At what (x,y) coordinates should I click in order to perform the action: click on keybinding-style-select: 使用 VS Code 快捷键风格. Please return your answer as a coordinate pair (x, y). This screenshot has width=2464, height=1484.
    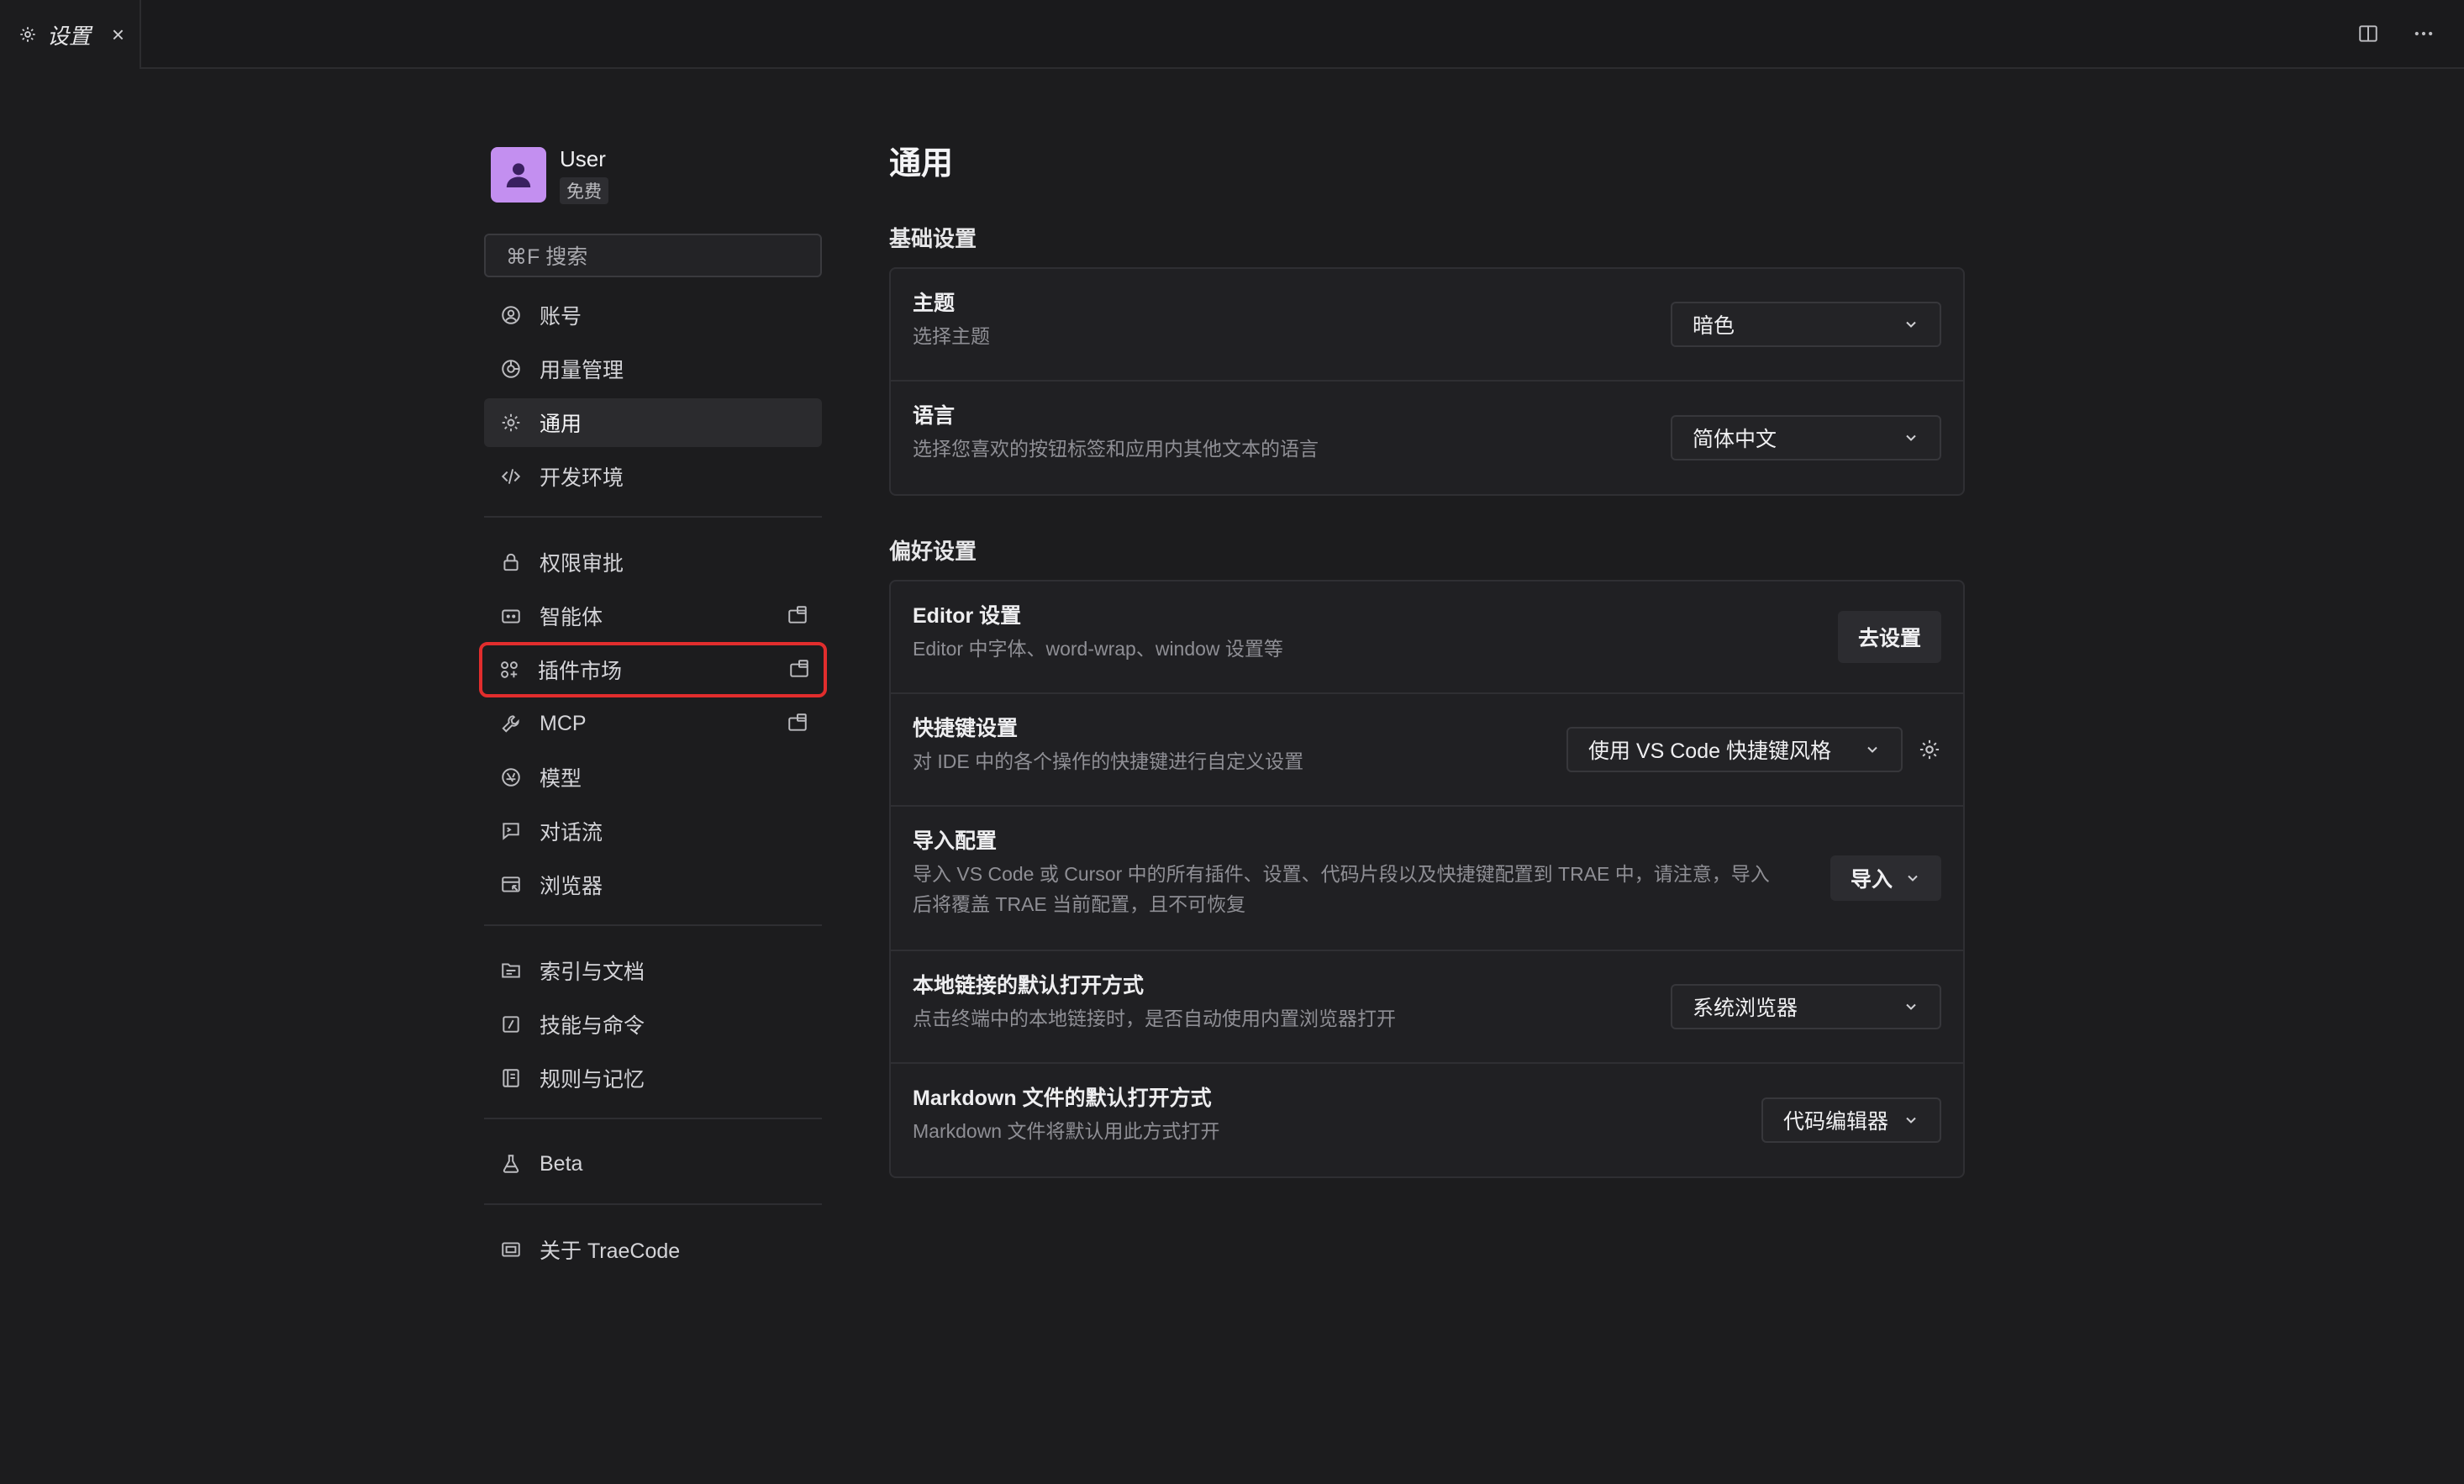
    Looking at the image, I should click on (1734, 750).